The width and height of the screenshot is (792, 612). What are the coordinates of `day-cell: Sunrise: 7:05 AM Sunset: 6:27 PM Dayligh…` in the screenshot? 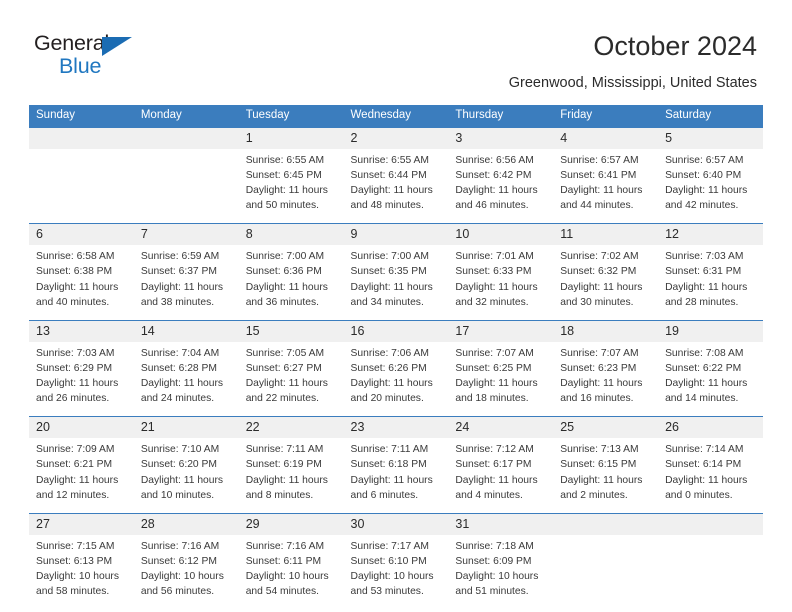 It's located at (291, 379).